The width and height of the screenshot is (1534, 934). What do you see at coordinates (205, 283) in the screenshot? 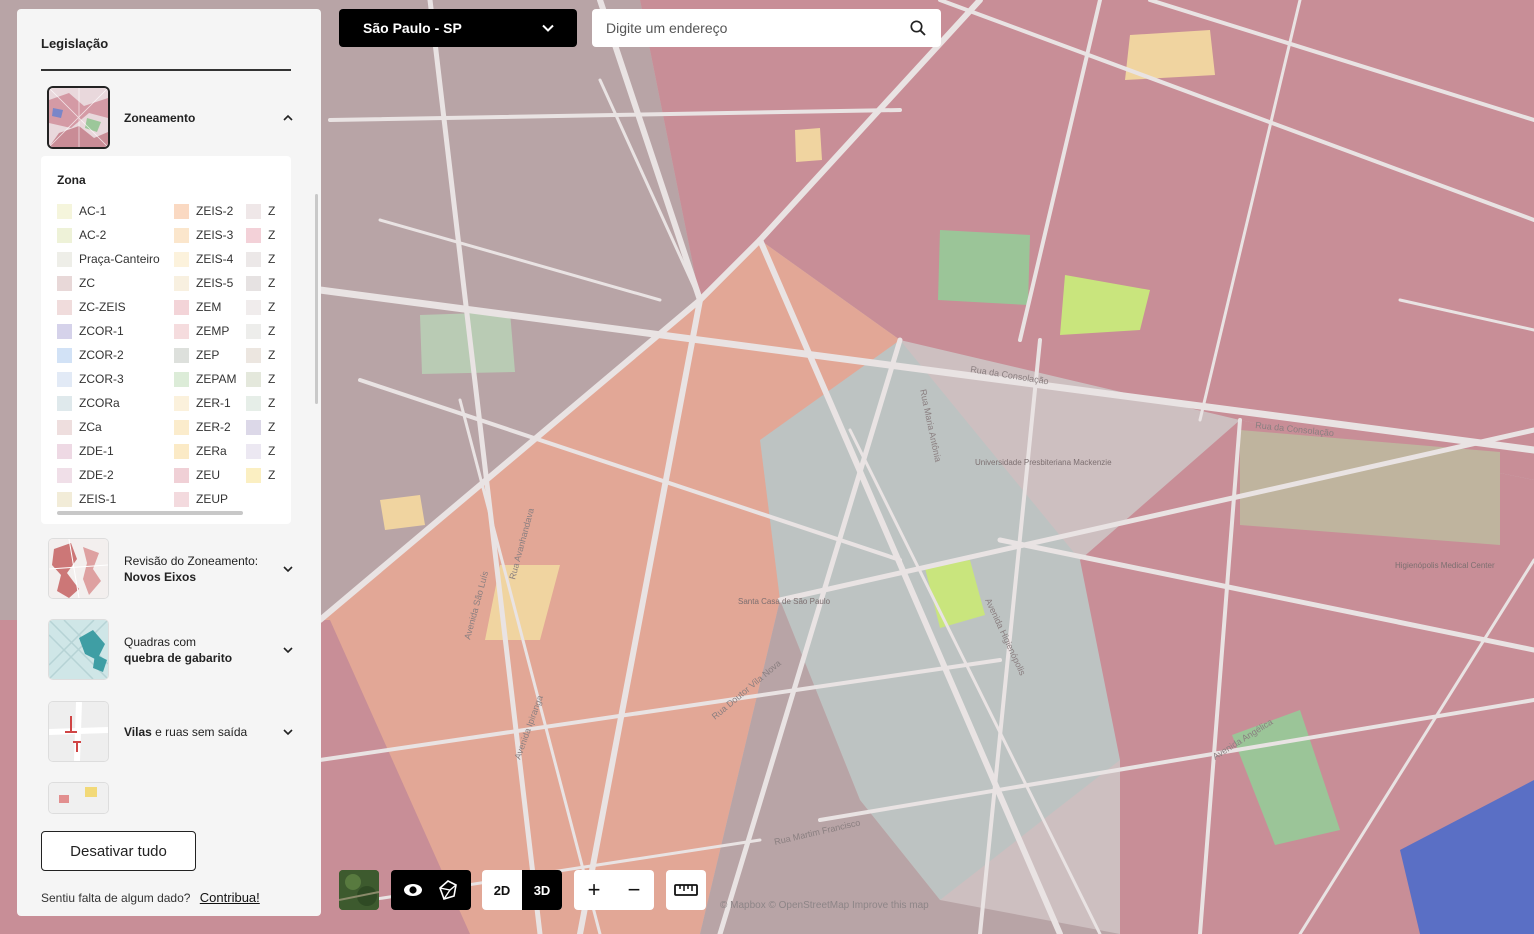
I see `legend-item: ZEIS-5` at bounding box center [205, 283].